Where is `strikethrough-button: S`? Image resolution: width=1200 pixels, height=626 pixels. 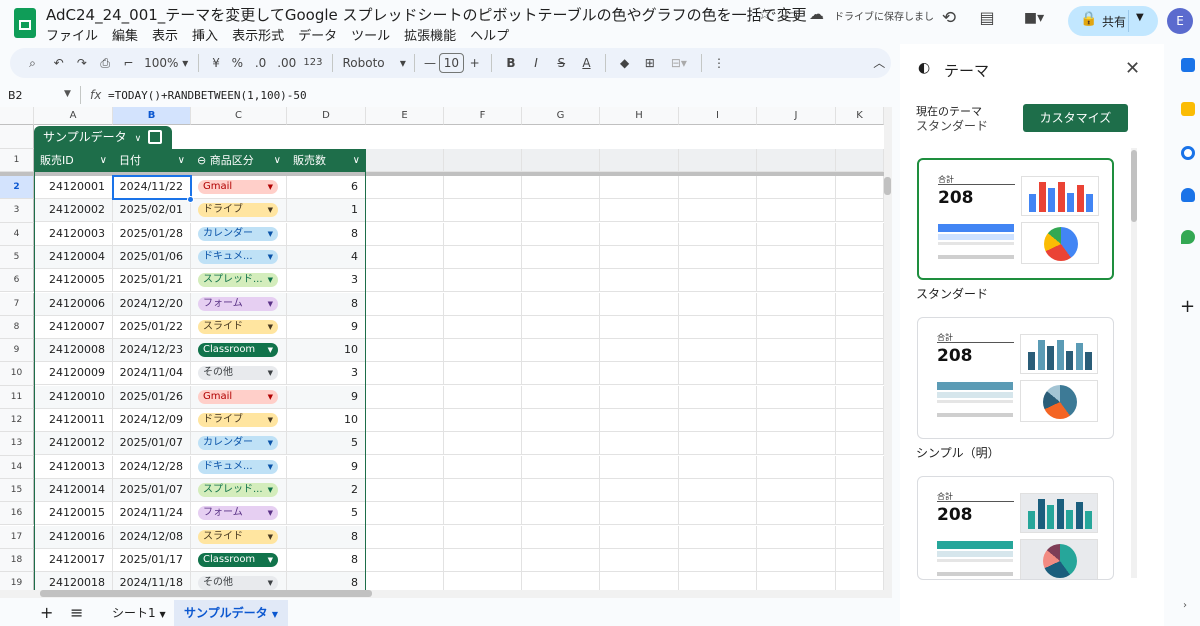 strikethrough-button: S is located at coordinates (561, 63).